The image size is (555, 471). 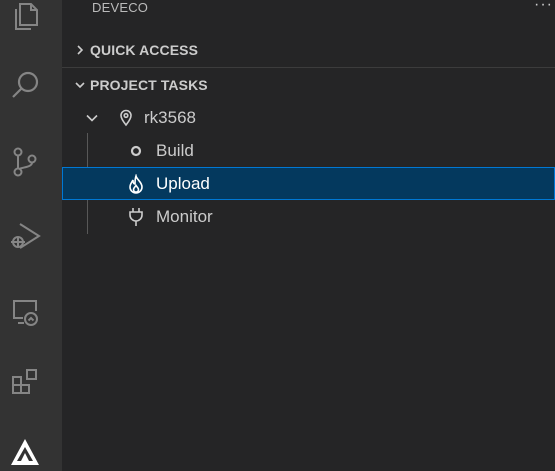 What do you see at coordinates (25, 236) in the screenshot?
I see `run-debug-icon` at bounding box center [25, 236].